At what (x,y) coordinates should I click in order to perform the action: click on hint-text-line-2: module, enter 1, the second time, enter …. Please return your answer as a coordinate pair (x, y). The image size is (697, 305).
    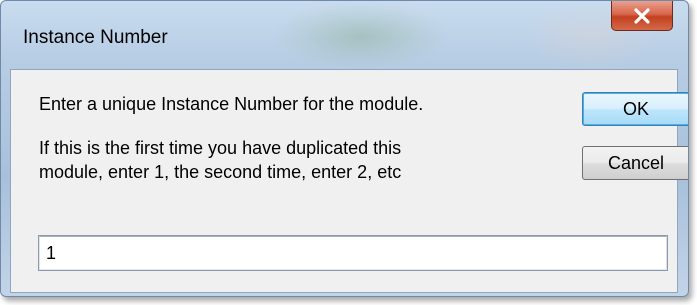
    Looking at the image, I should click on (220, 172).